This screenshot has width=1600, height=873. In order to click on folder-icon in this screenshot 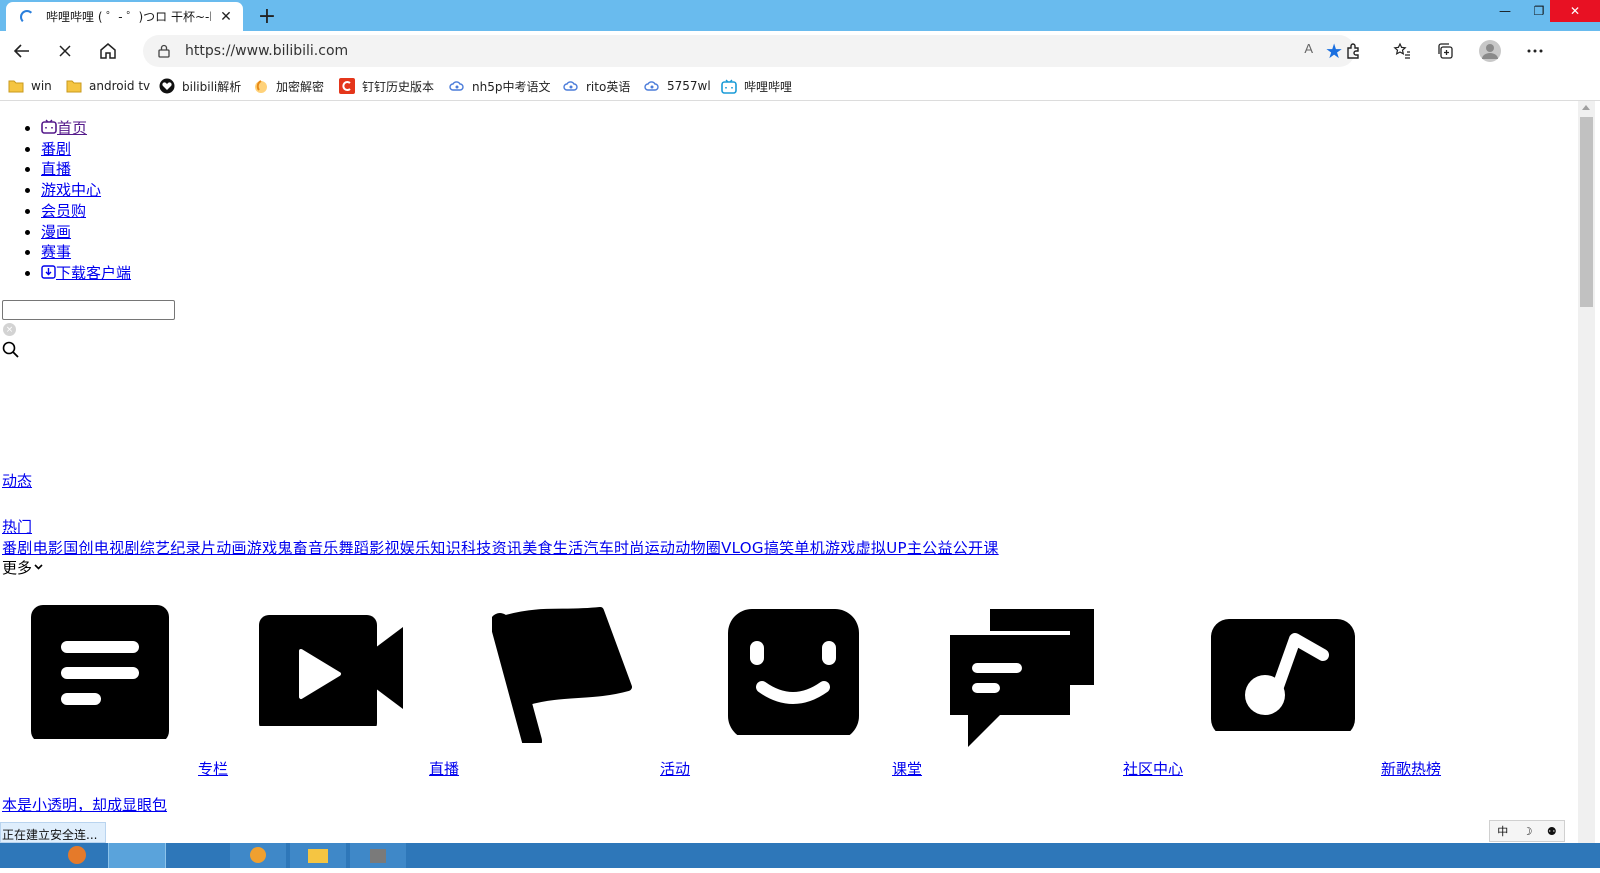, I will do `click(16, 86)`.